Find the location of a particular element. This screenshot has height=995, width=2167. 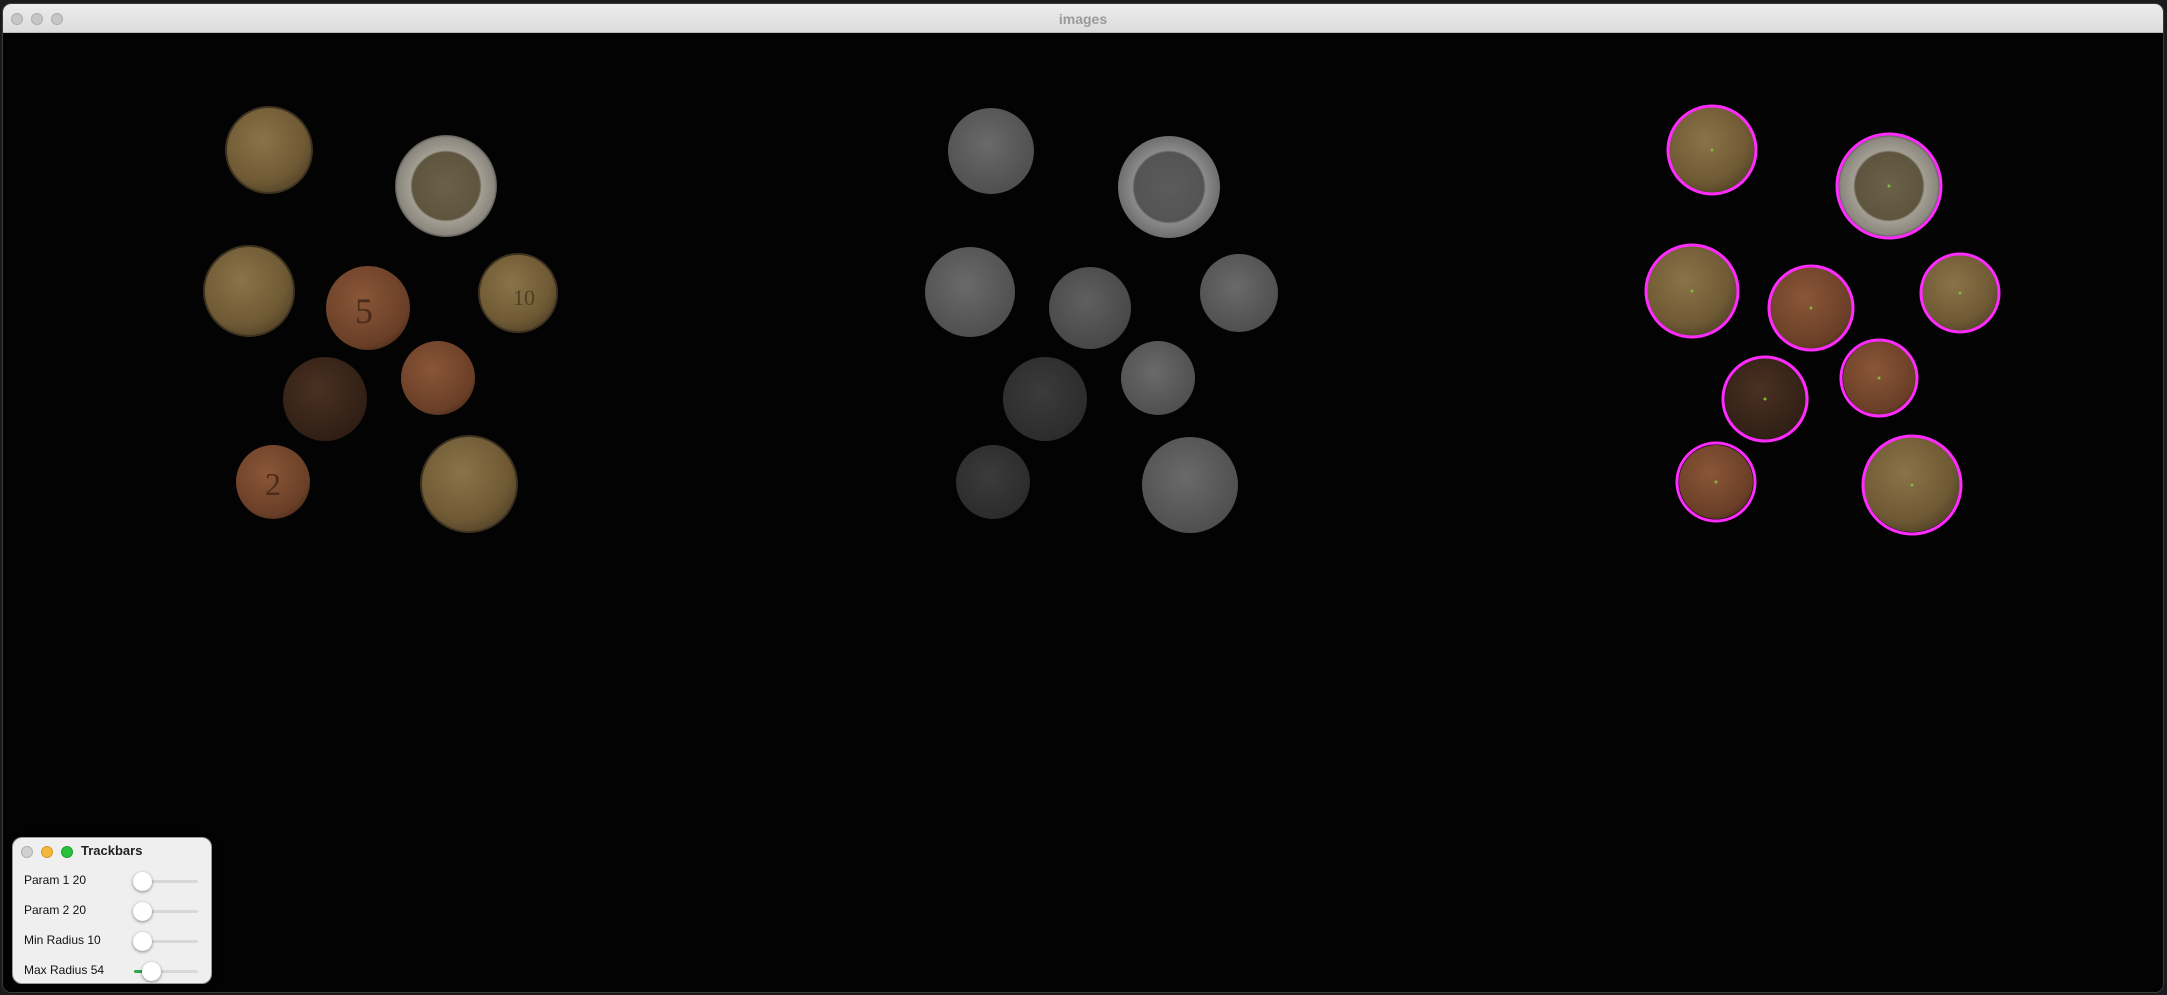

svg-text: 2 is located at coordinates (273, 484).